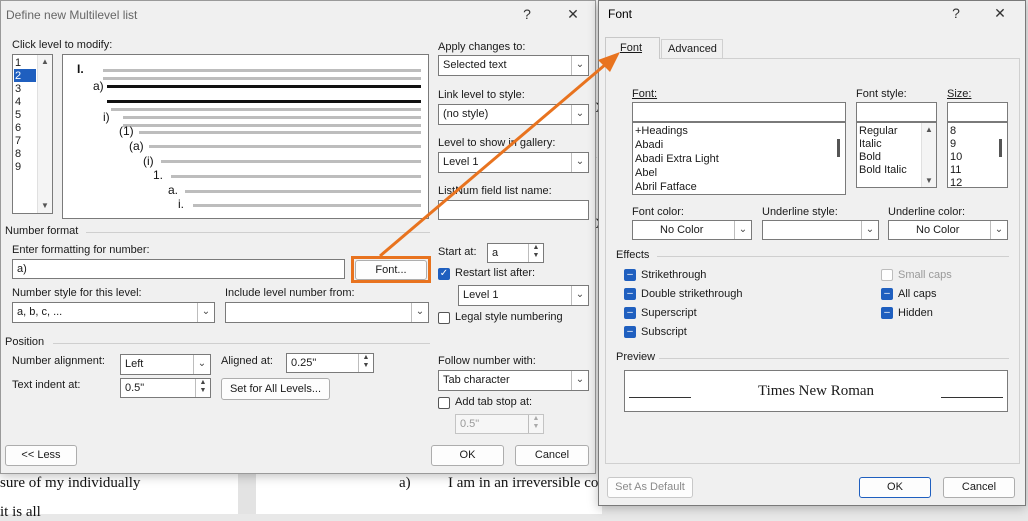 The width and height of the screenshot is (1028, 521). What do you see at coordinates (493, 160) in the screenshot?
I see `annotation-arrow-line` at bounding box center [493, 160].